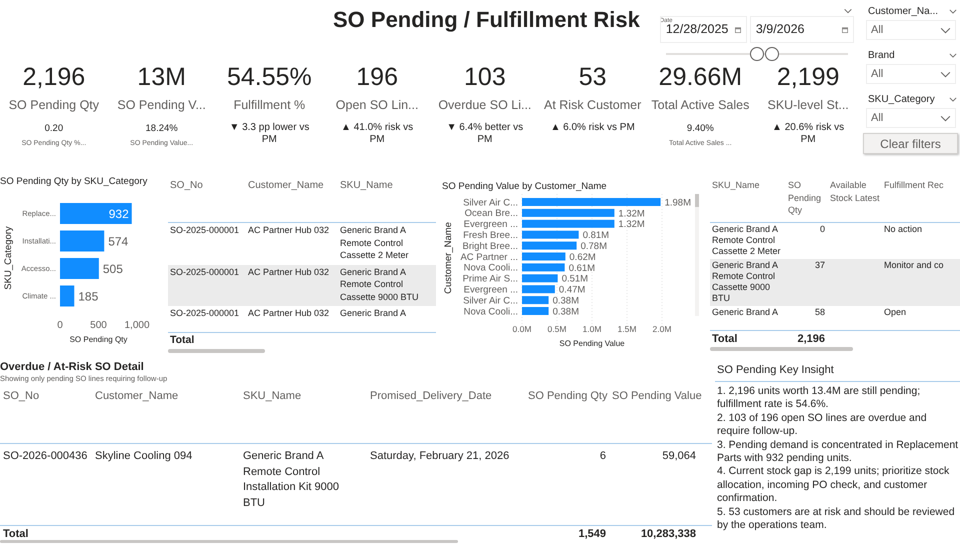  Describe the element at coordinates (74, 182) in the screenshot. I see `chart-title: SO Pending Qty by SKU_Category` at that location.